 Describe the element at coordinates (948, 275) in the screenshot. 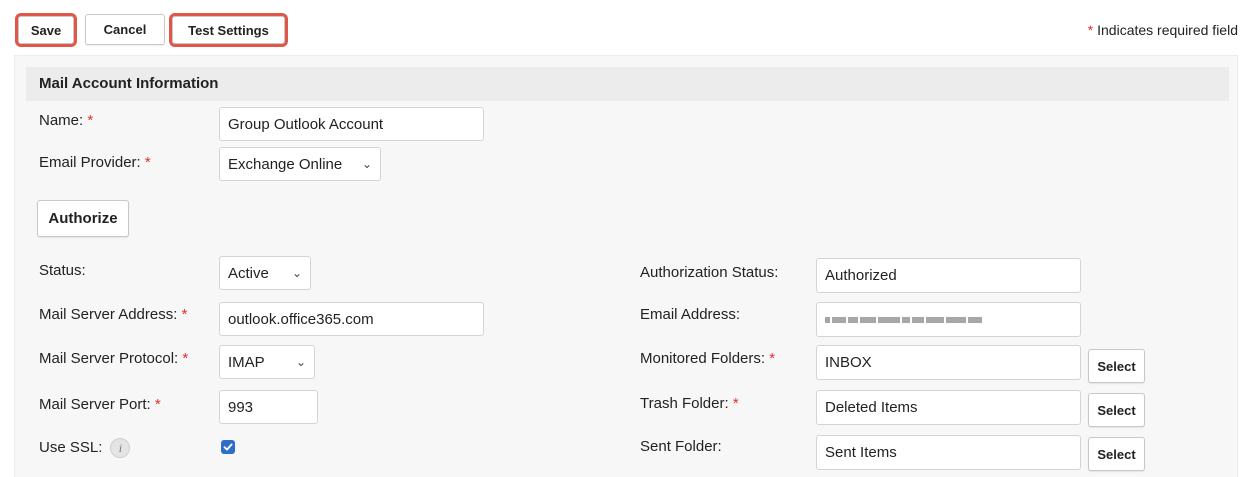

I see `authorization-status-input: Authorized` at that location.